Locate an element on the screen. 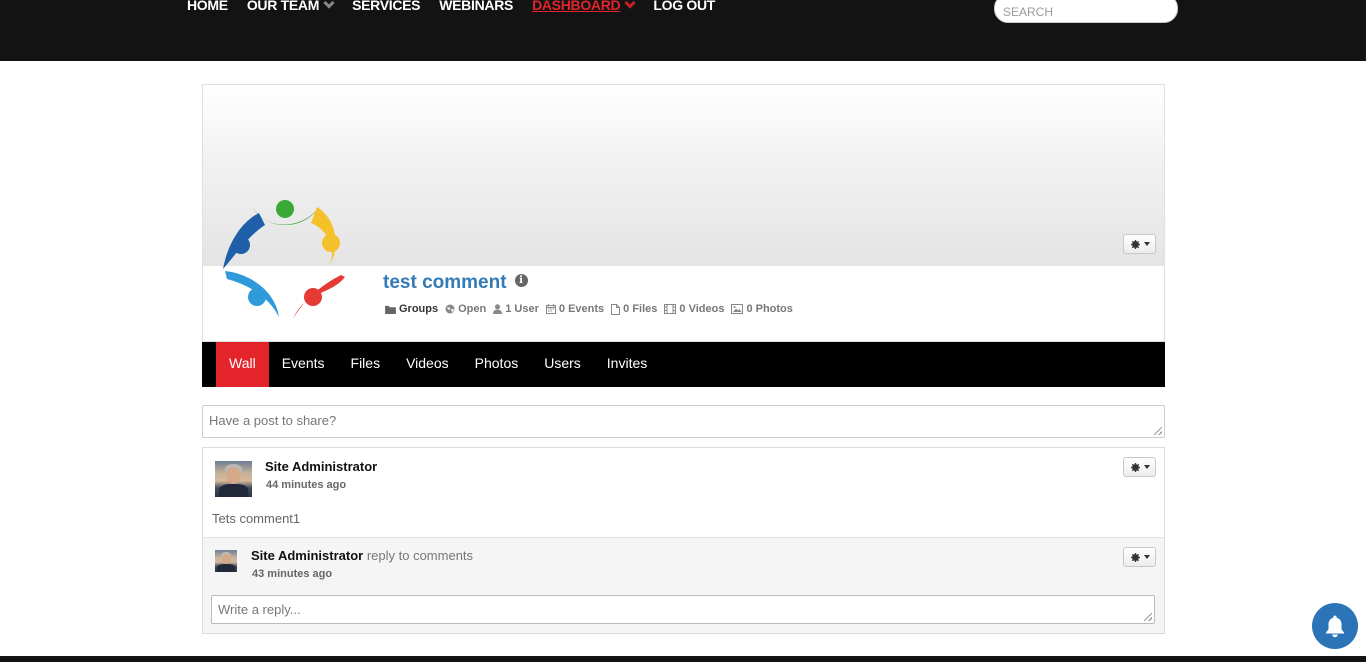  tab-invites: Invites is located at coordinates (627, 364).